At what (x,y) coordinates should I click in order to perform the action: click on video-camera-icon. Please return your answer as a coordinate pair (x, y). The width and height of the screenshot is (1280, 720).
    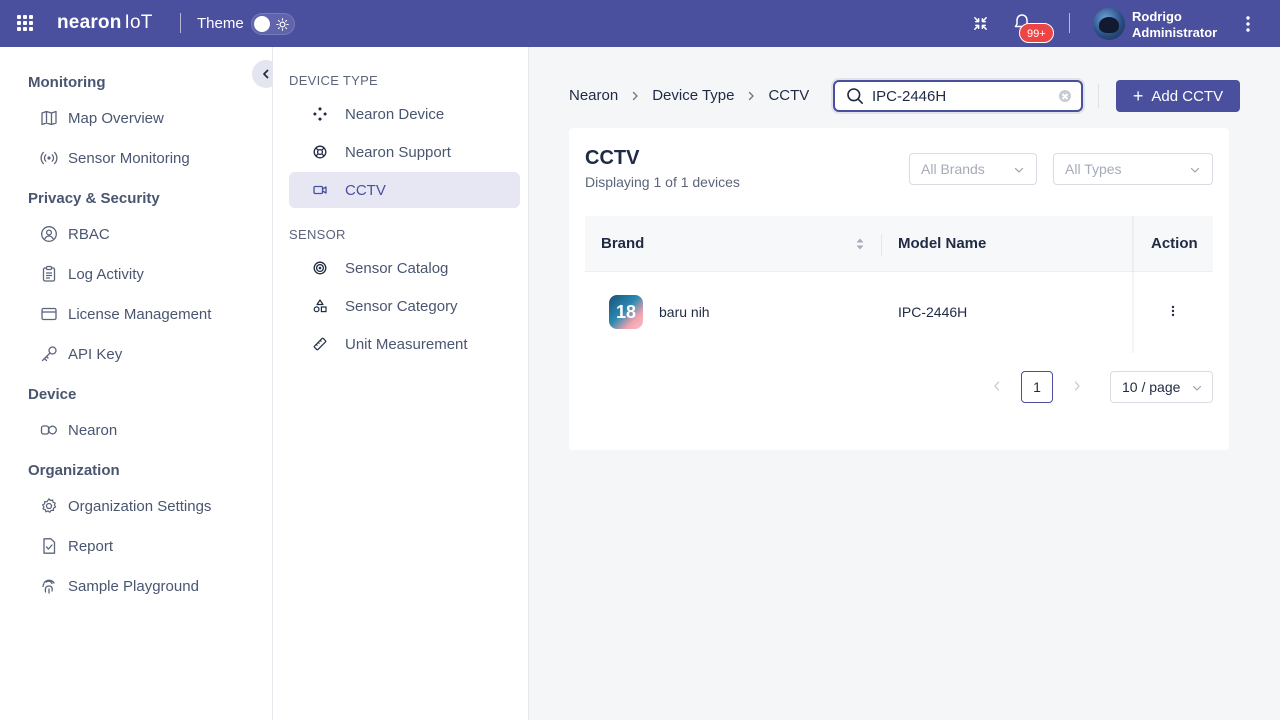
    Looking at the image, I should click on (320, 190).